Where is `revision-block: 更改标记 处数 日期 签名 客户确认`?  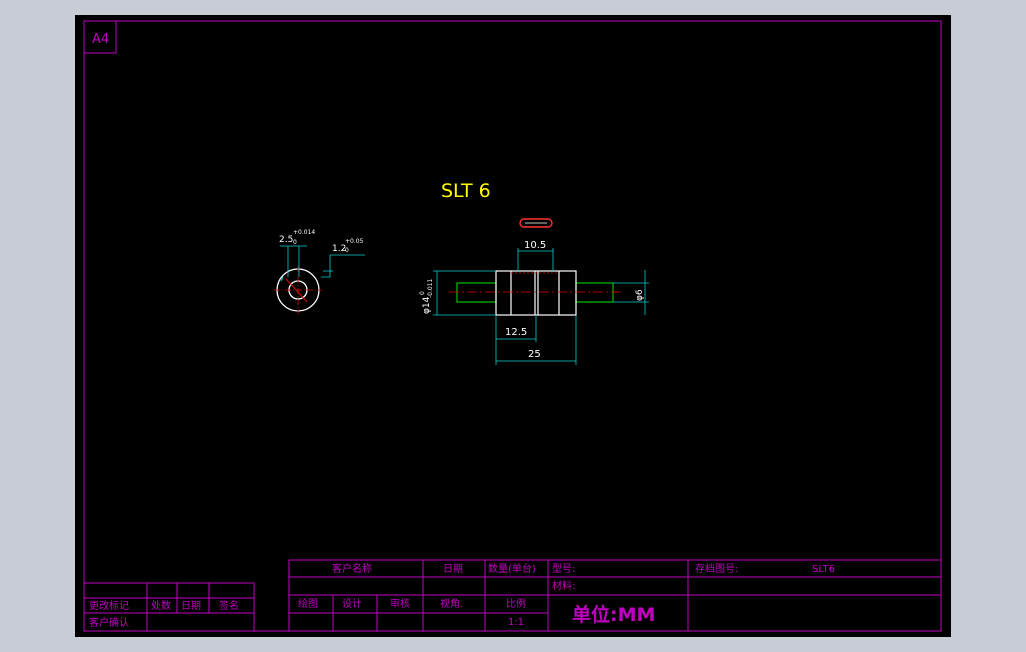 revision-block: 更改标记 处数 日期 签名 客户确认 is located at coordinates (169, 607).